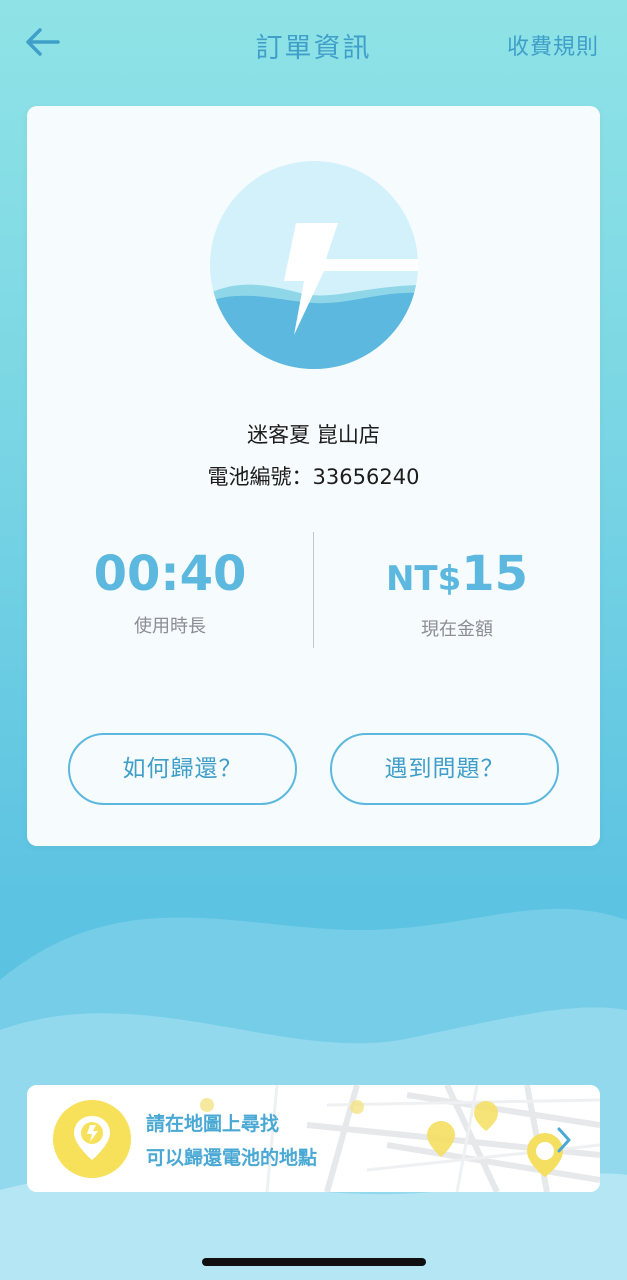  What do you see at coordinates (314, 1262) in the screenshot?
I see `home-indicator` at bounding box center [314, 1262].